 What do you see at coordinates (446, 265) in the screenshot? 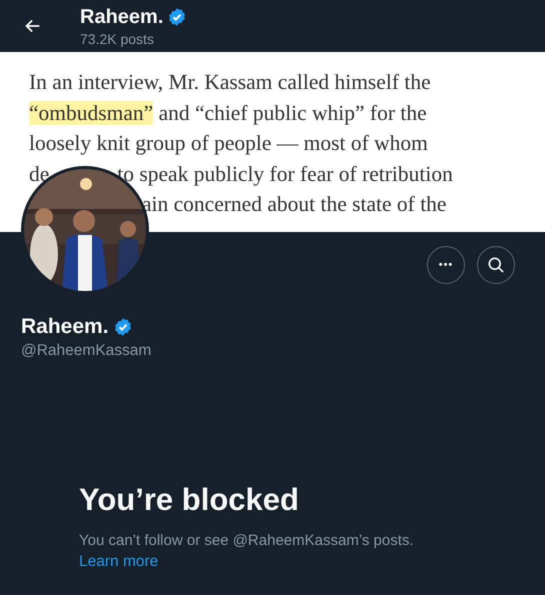
I see `more-button: •••` at bounding box center [446, 265].